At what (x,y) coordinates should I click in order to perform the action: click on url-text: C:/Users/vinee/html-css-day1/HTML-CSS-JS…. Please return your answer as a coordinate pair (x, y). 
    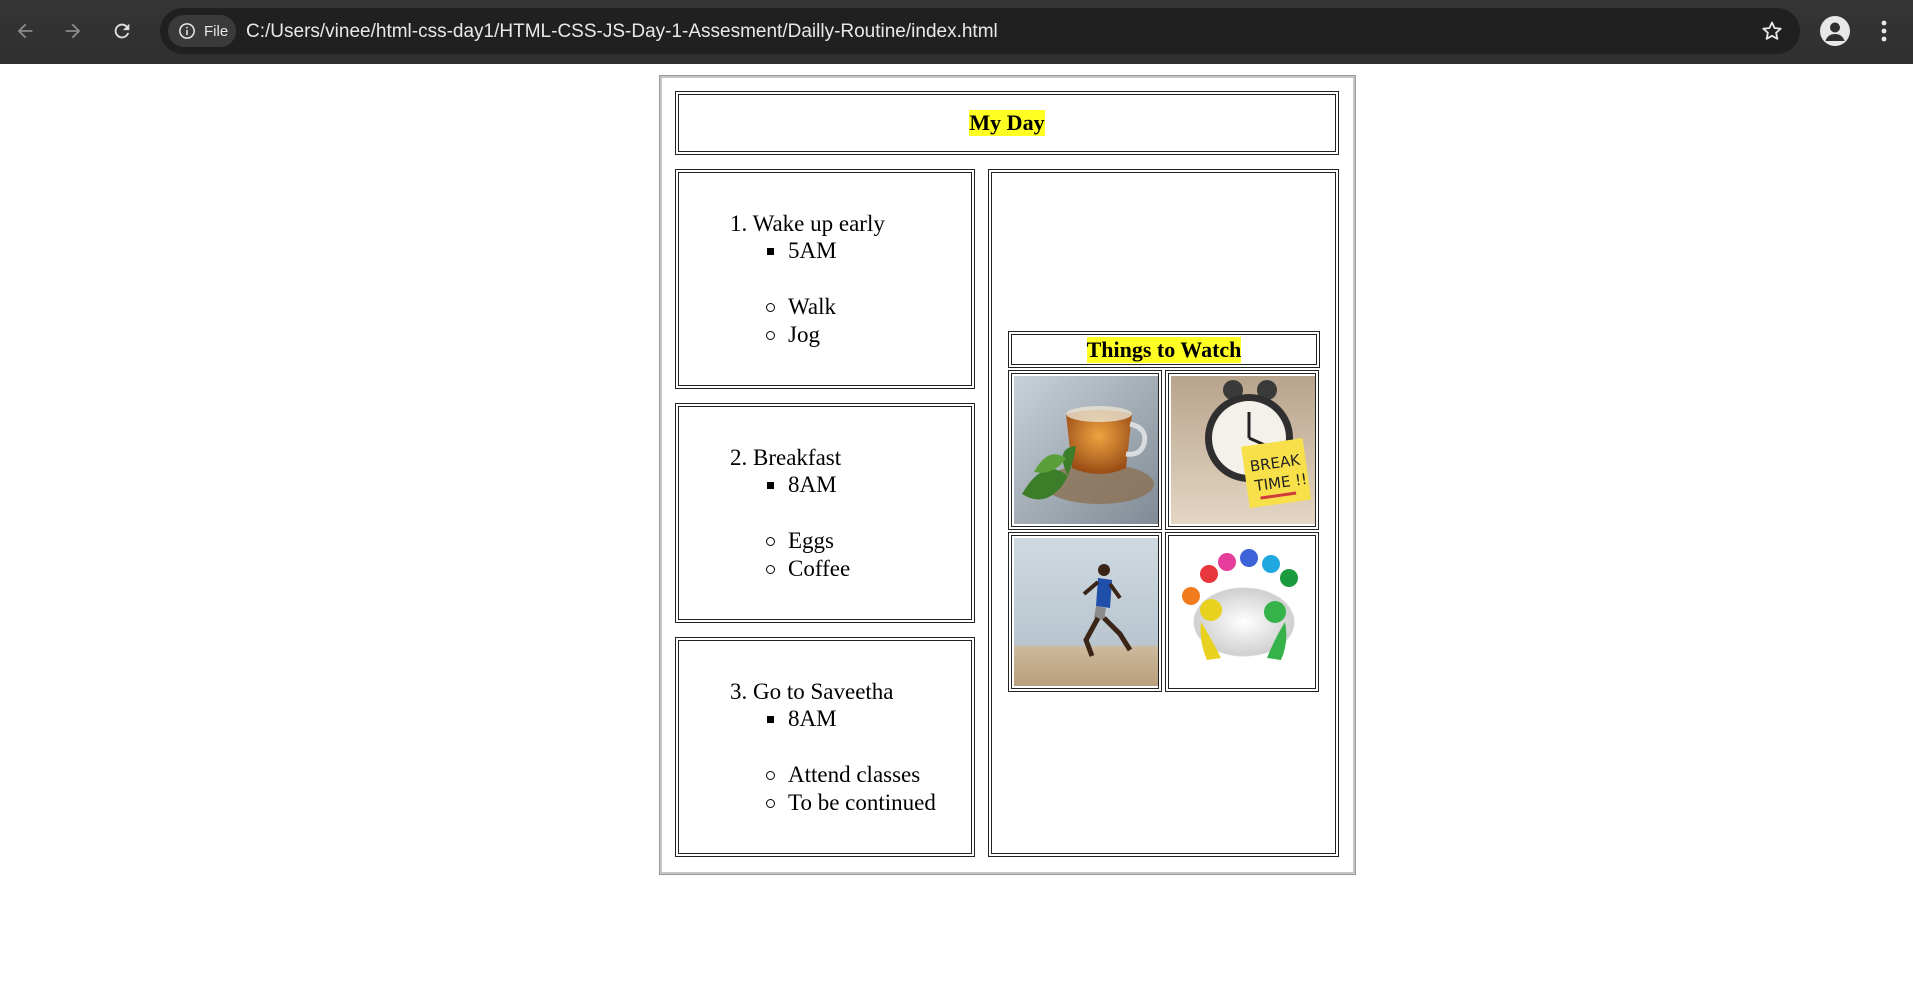
    Looking at the image, I should click on (622, 32).